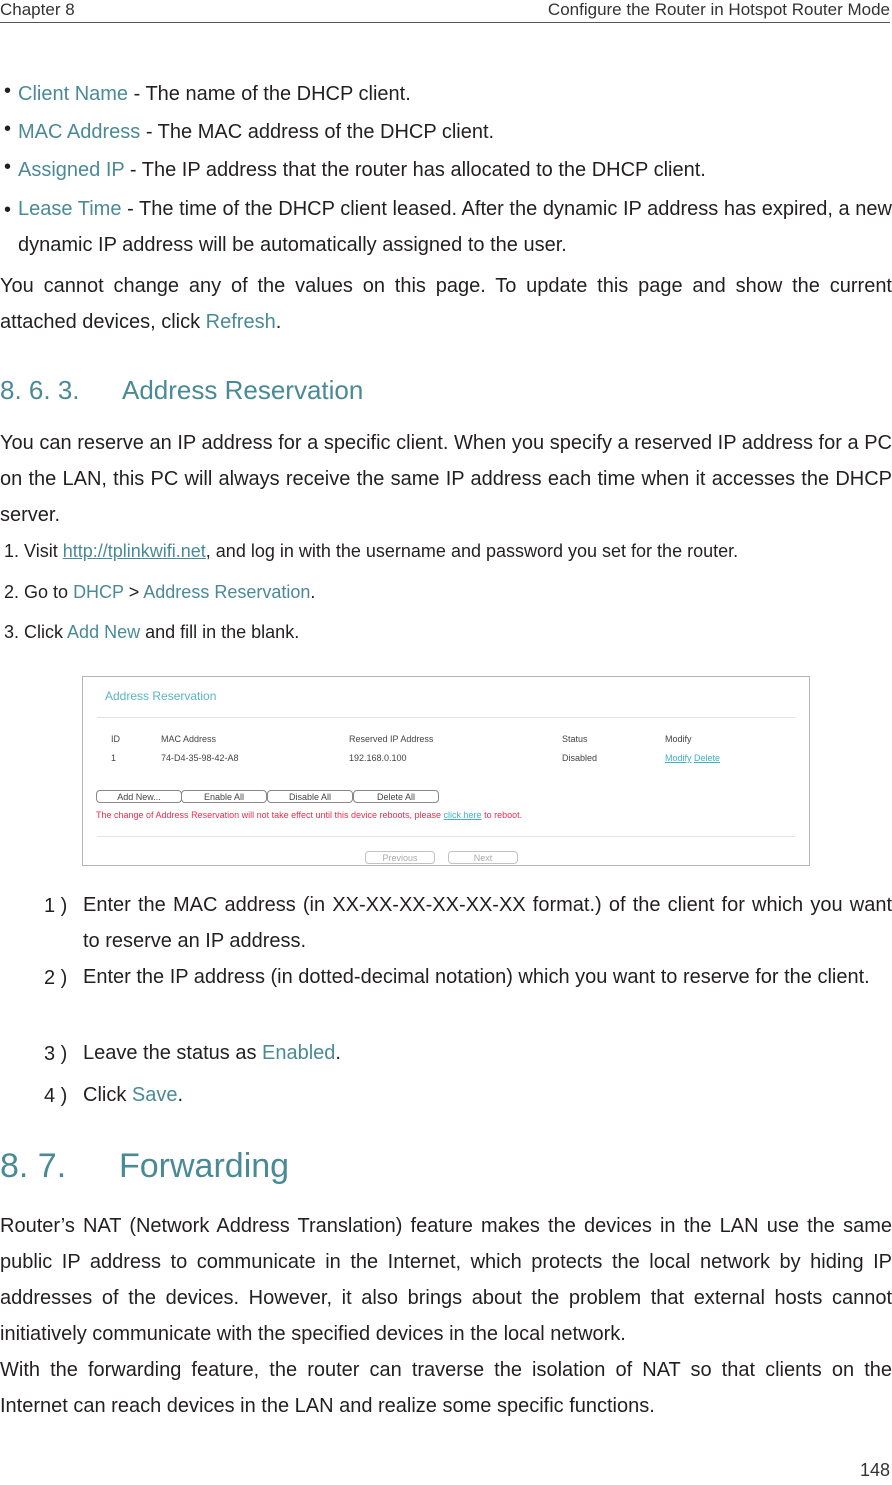 The image size is (892, 1485). I want to click on row-id: 1, so click(114, 758).